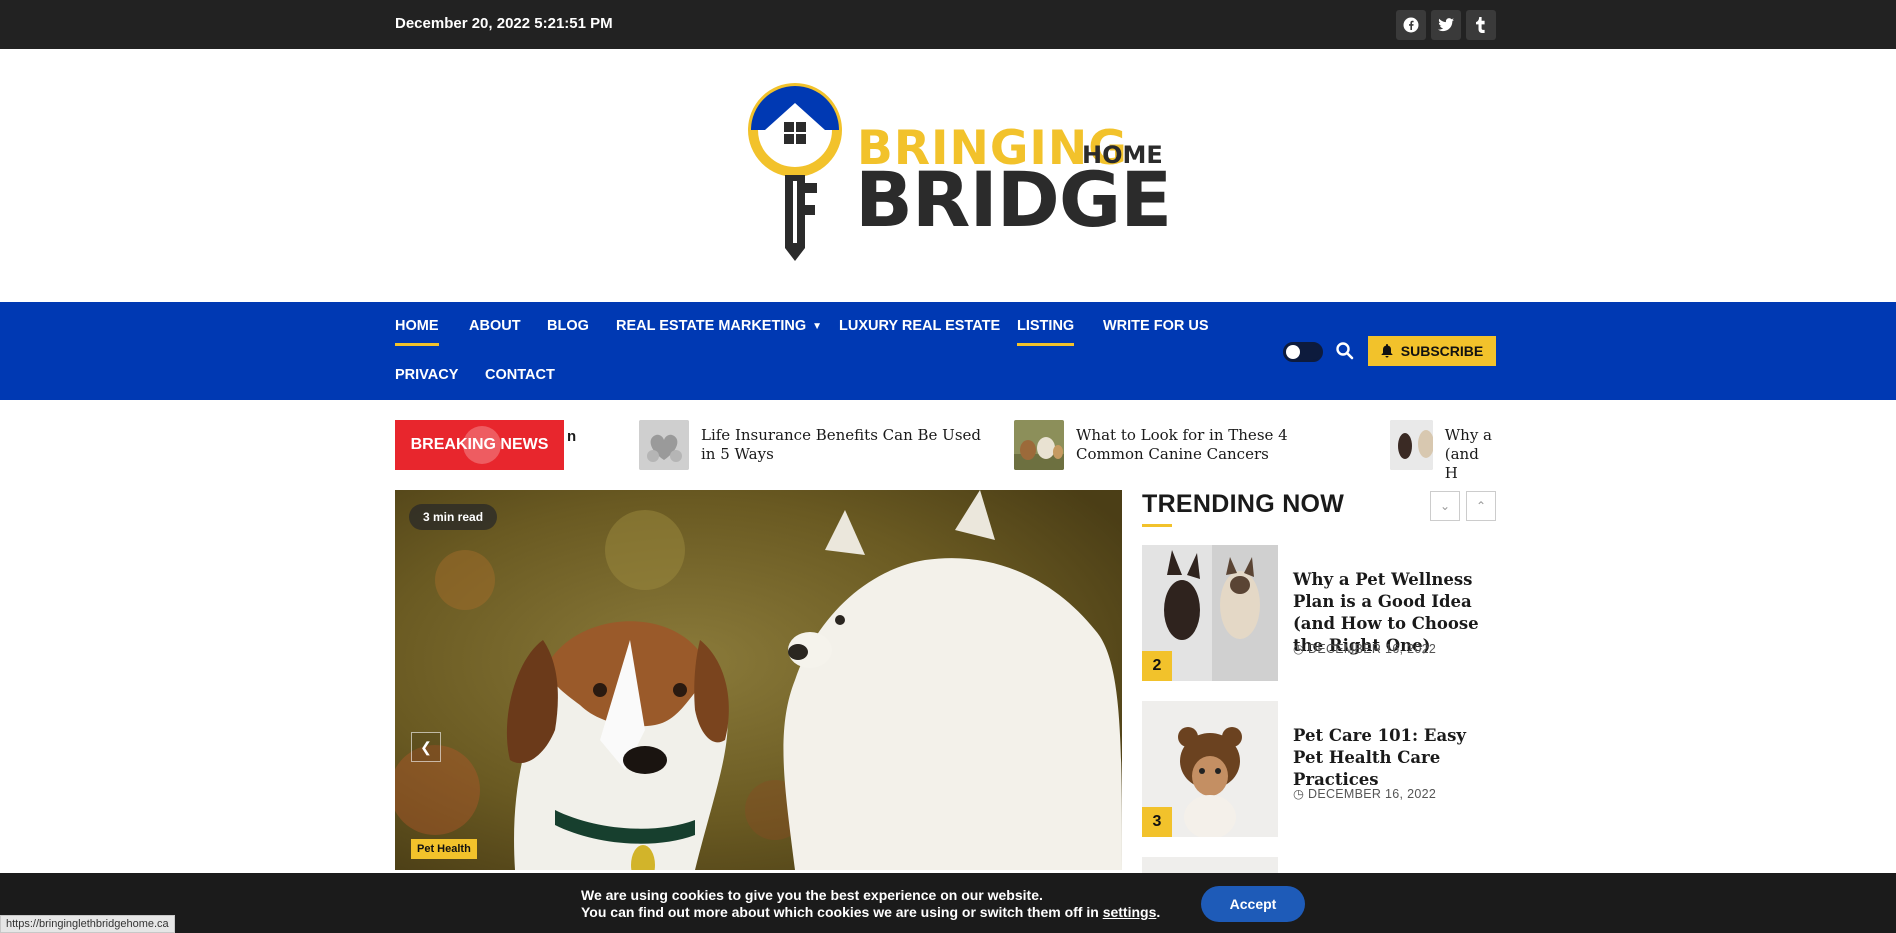 The width and height of the screenshot is (1896, 933). Describe the element at coordinates (1158, 912) in the screenshot. I see `cookie-line-2-end: .` at that location.